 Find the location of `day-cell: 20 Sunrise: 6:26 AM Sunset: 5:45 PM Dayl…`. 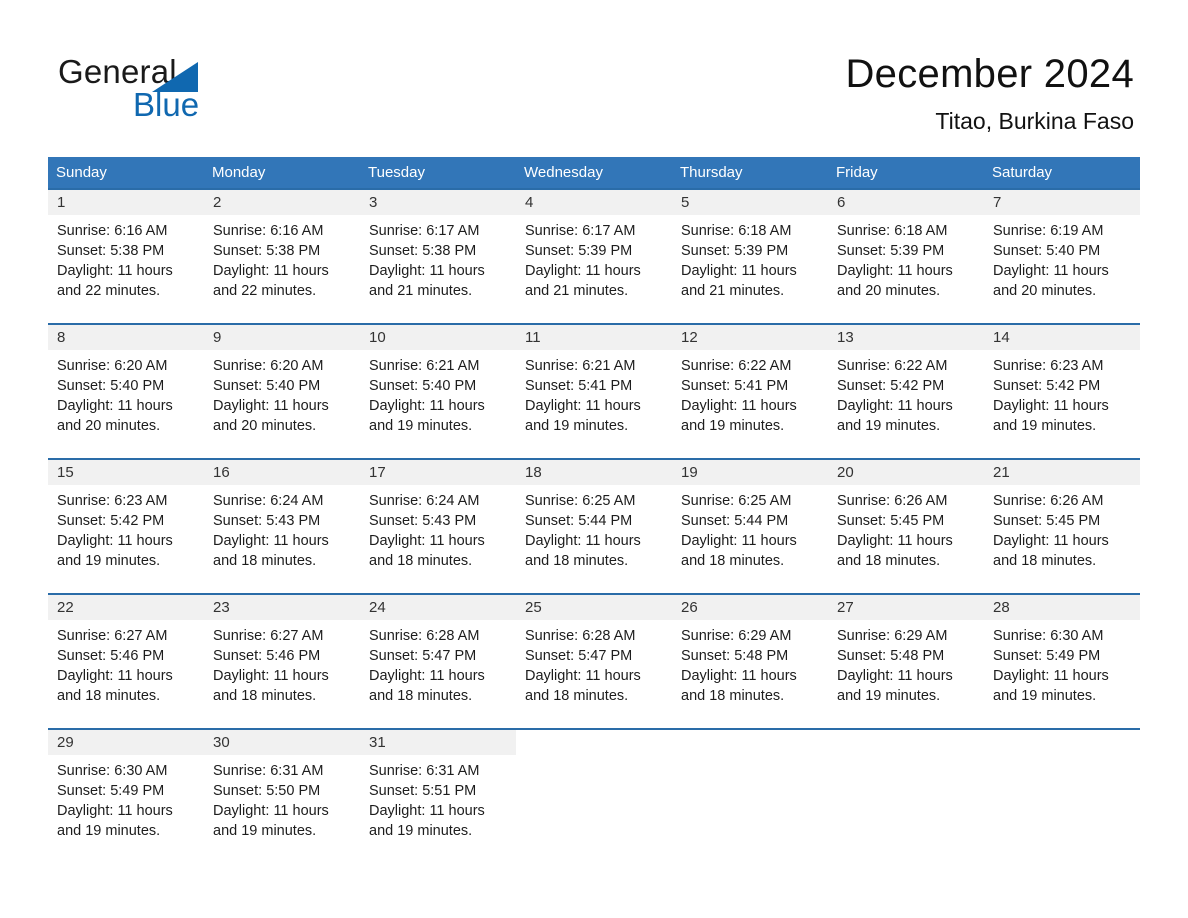

day-cell: 20 Sunrise: 6:26 AM Sunset: 5:45 PM Dayl… is located at coordinates (906, 526).